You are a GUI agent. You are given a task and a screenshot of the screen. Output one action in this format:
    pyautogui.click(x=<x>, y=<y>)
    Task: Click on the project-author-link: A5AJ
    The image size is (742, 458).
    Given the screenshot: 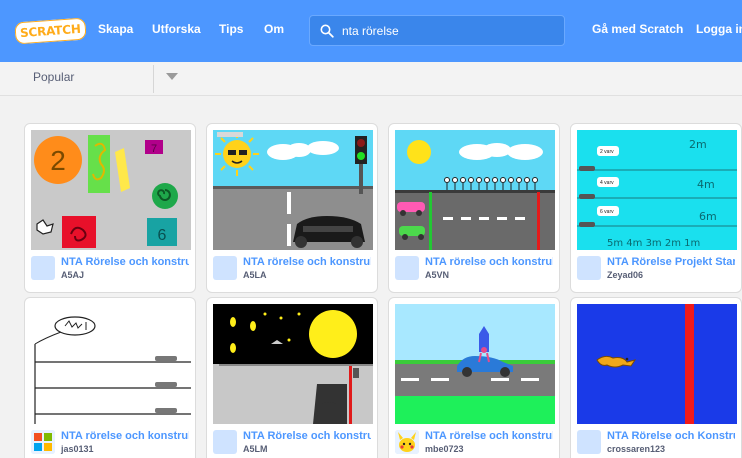 What is the action you would take?
    pyautogui.click(x=72, y=275)
    